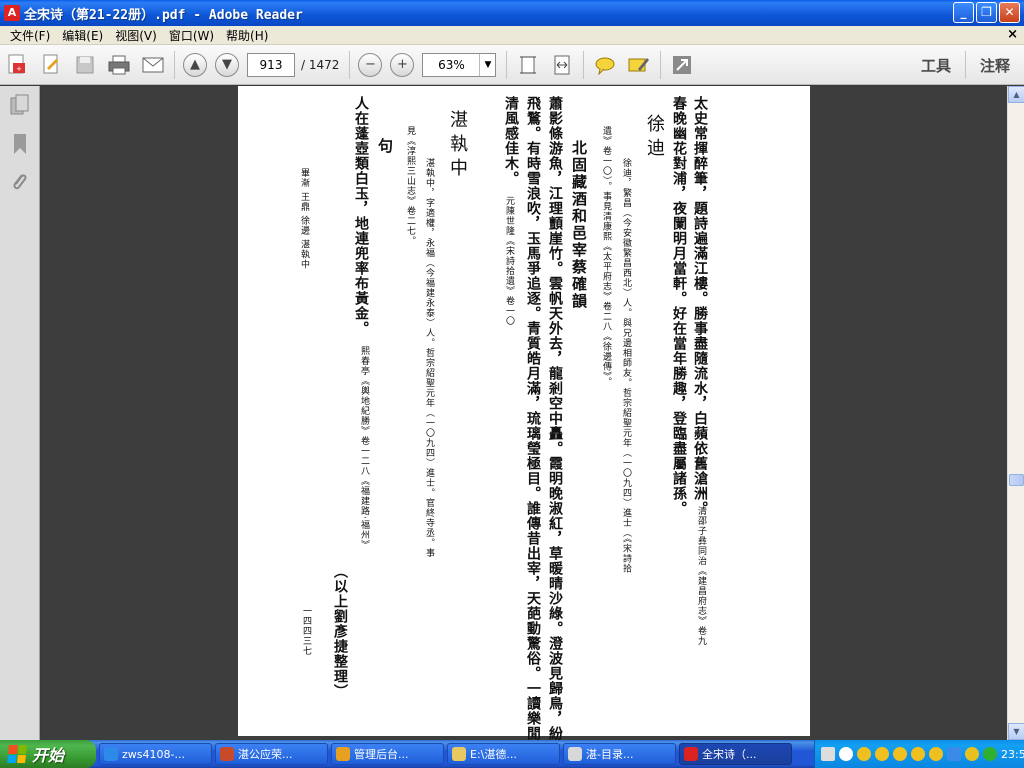 The image size is (1024, 768). What do you see at coordinates (191, 35) in the screenshot?
I see `menu-window: 窗口(W)` at bounding box center [191, 35].